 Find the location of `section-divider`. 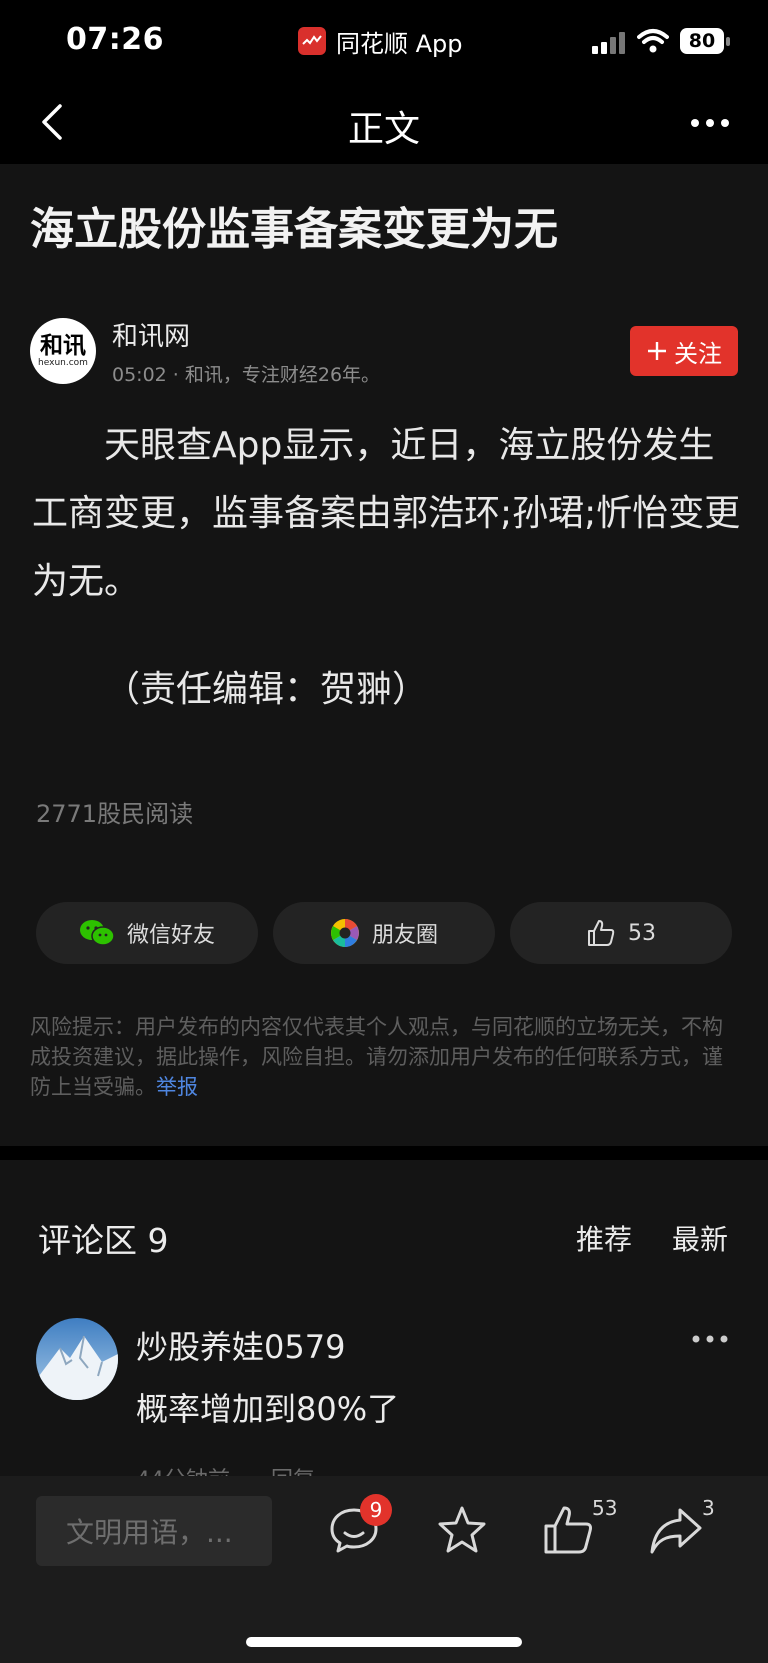

section-divider is located at coordinates (384, 1153).